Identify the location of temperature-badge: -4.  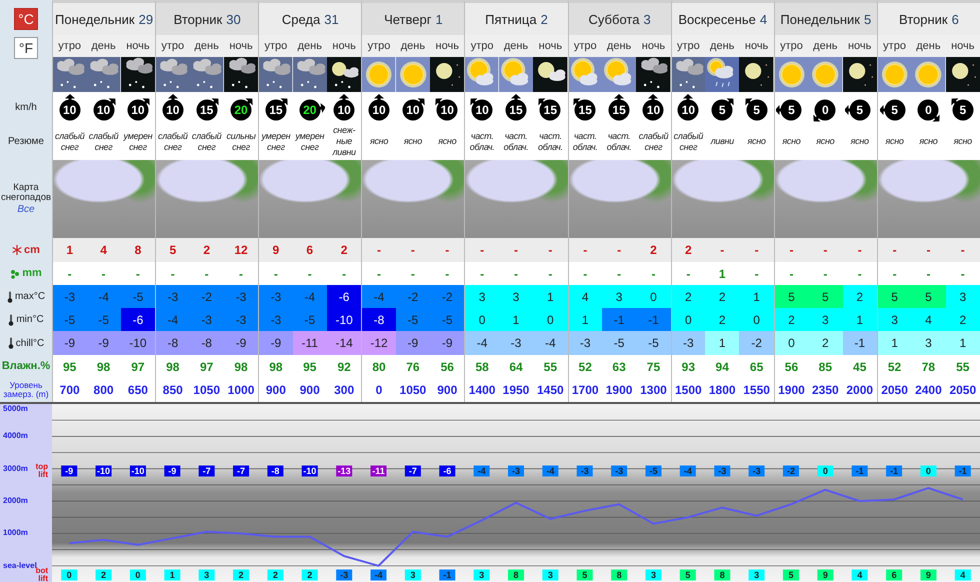
(482, 471).